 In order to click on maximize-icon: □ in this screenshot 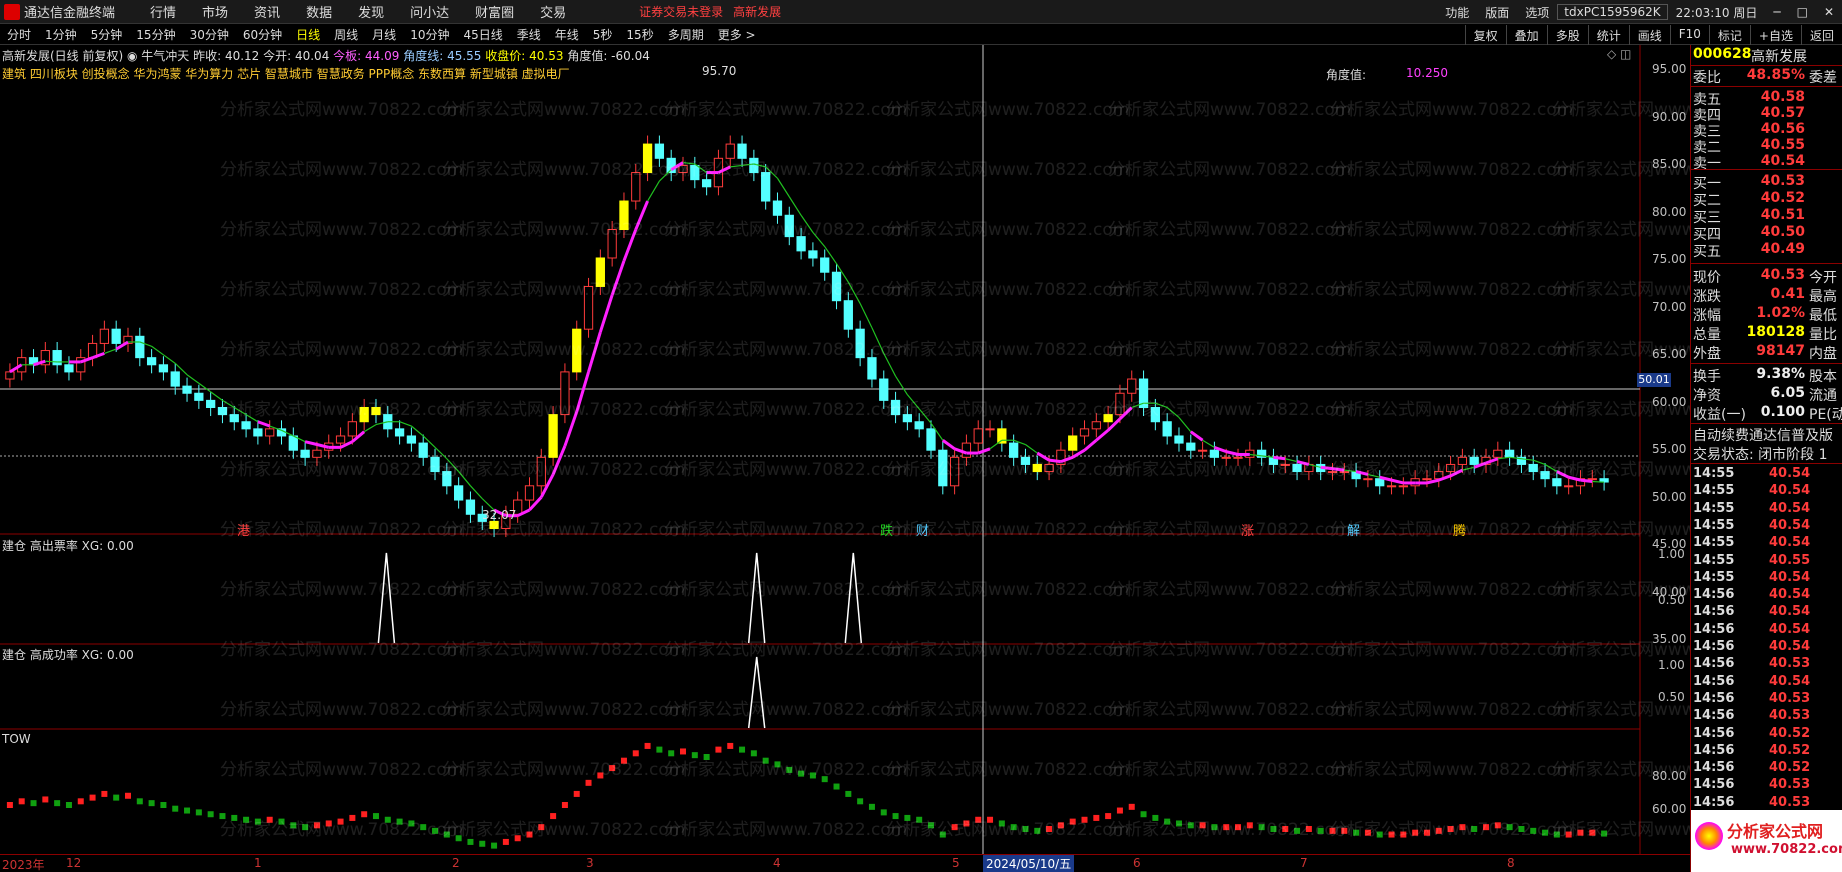, I will do `click(1802, 12)`.